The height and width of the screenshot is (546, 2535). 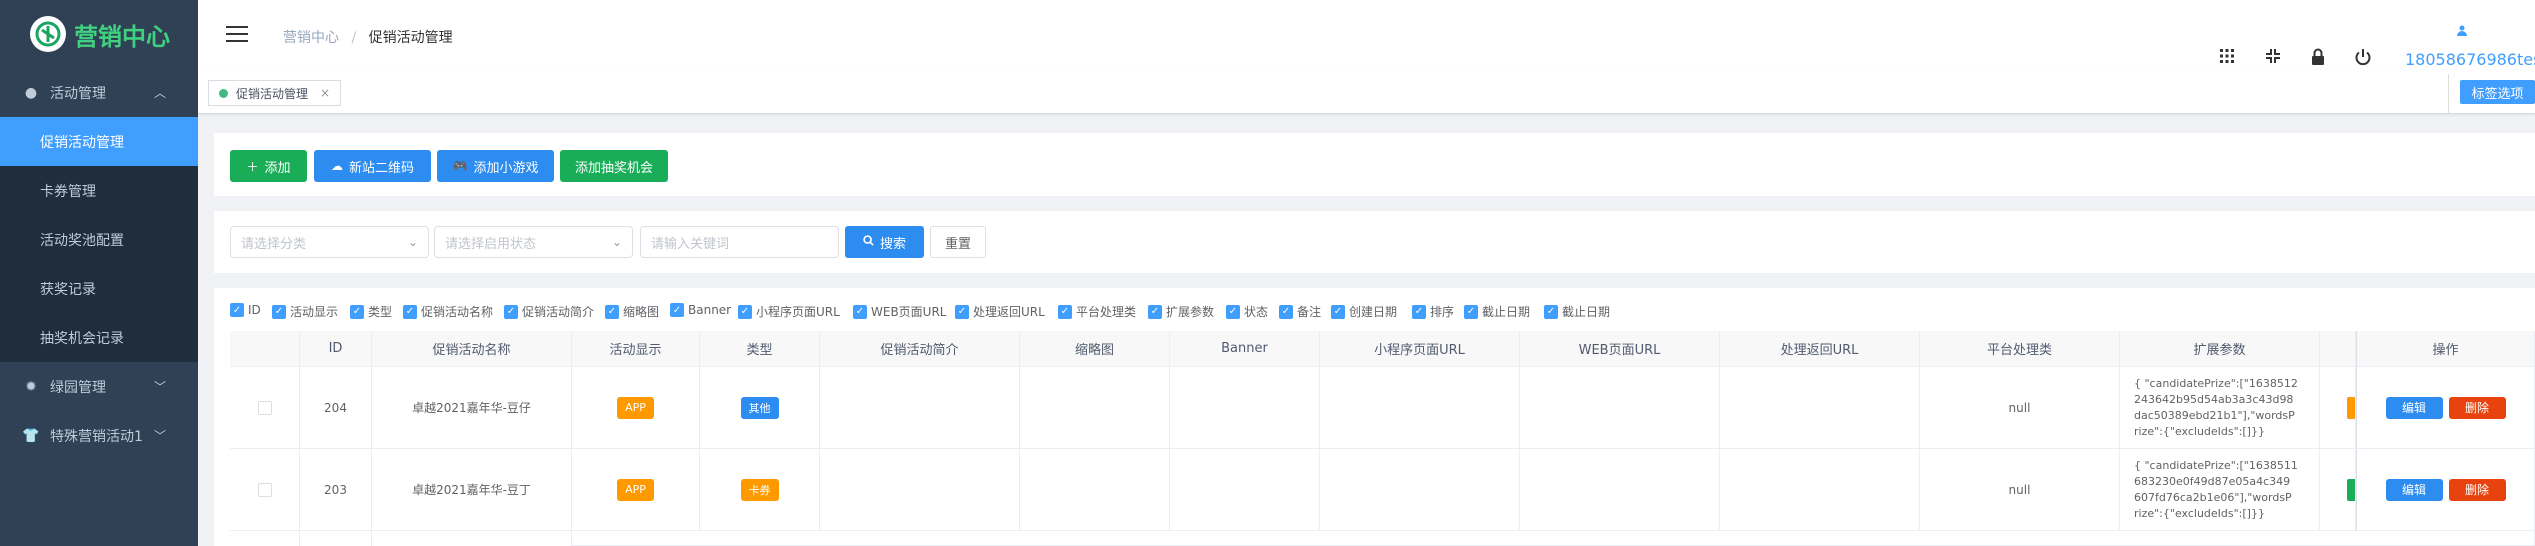 What do you see at coordinates (99, 337) in the screenshot?
I see `sidebar-item-lottery-records: 抽奖机会记录` at bounding box center [99, 337].